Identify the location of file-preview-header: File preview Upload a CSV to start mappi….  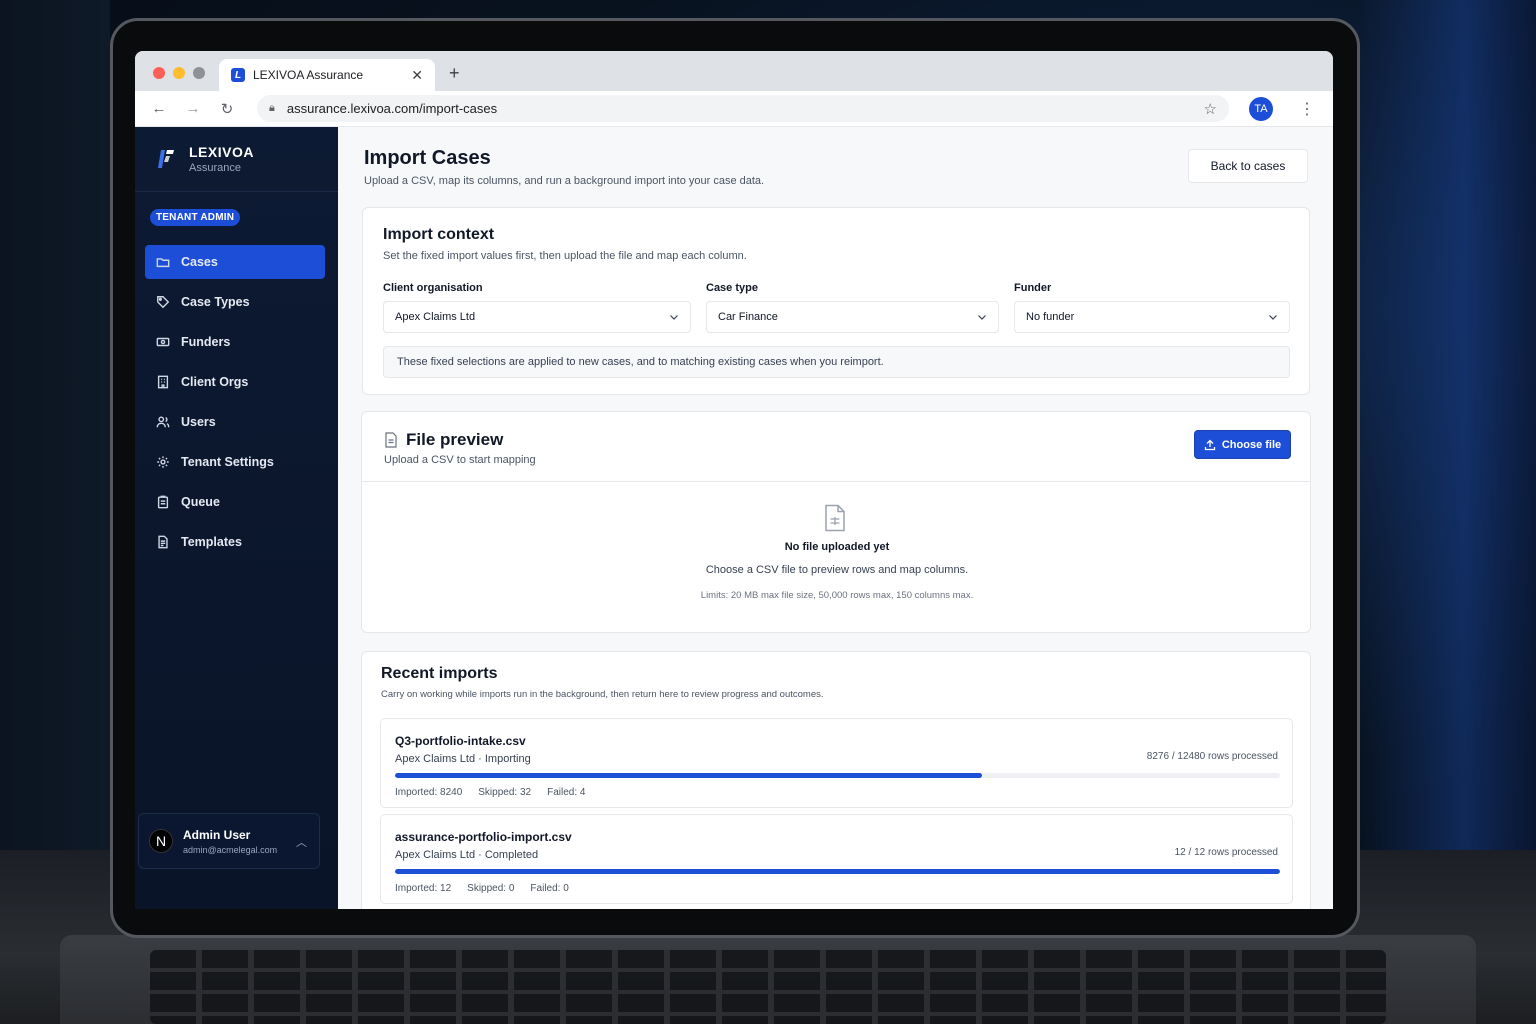
(836, 447).